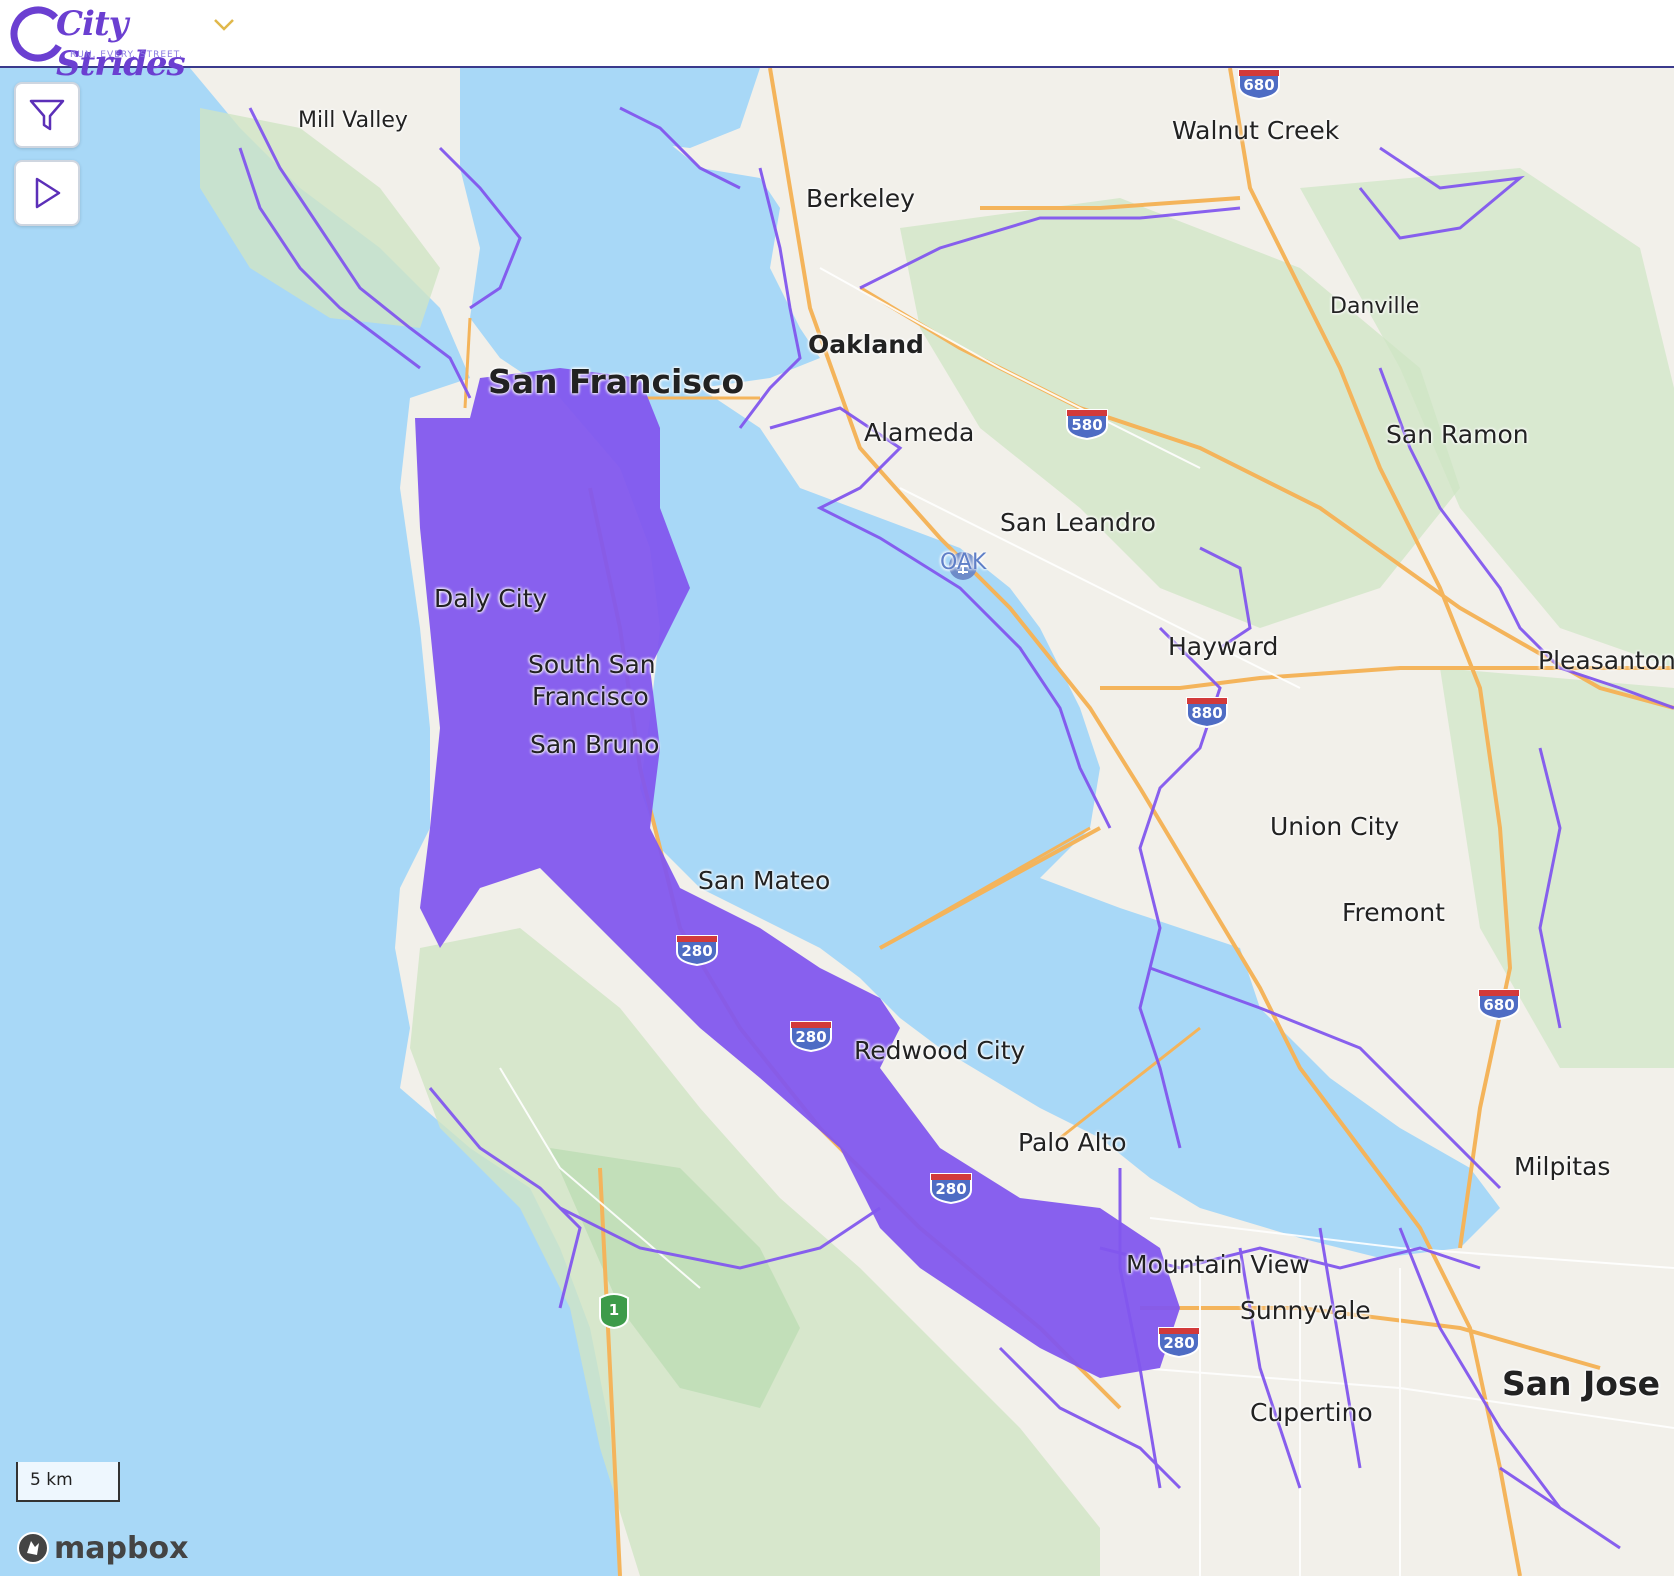 This screenshot has height=1576, width=1674. Describe the element at coordinates (764, 880) in the screenshot. I see `place-label: San Mateo` at that location.